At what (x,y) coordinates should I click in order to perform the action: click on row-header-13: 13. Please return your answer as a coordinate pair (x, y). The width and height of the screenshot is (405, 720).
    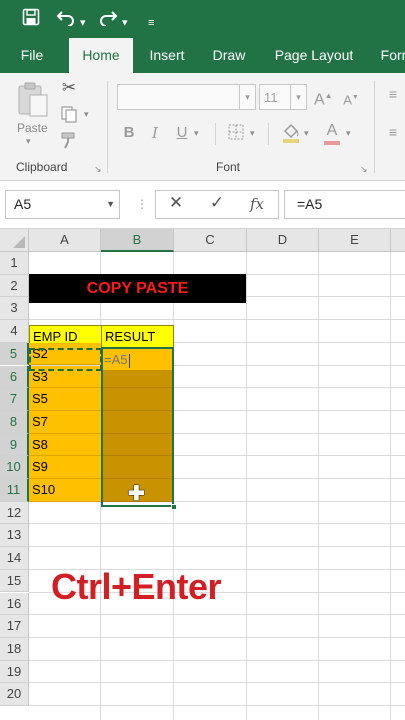
    Looking at the image, I should click on (14, 536).